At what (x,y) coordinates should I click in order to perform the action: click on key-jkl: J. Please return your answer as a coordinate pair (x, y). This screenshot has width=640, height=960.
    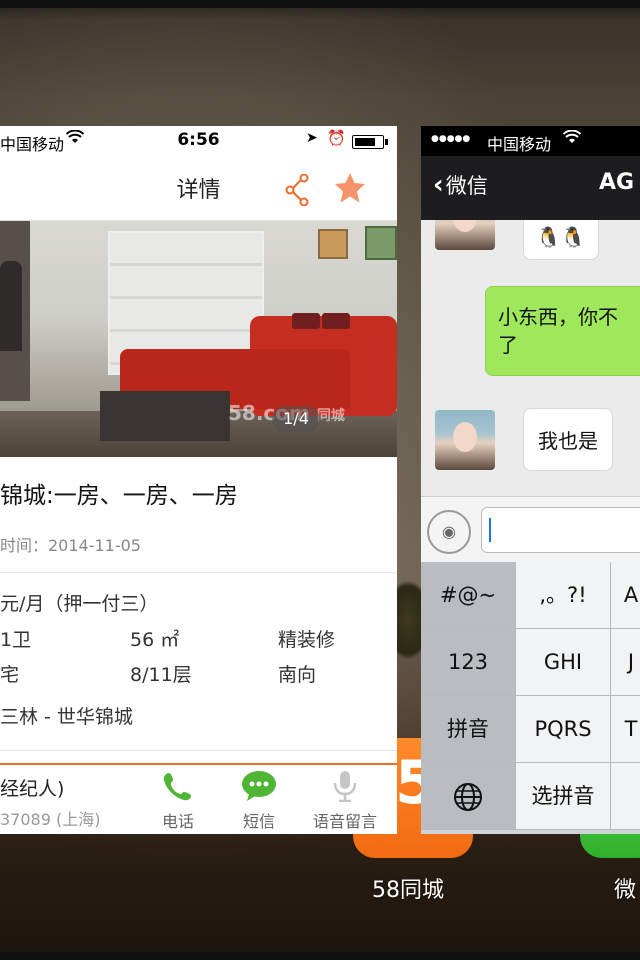
    Looking at the image, I should click on (625, 662).